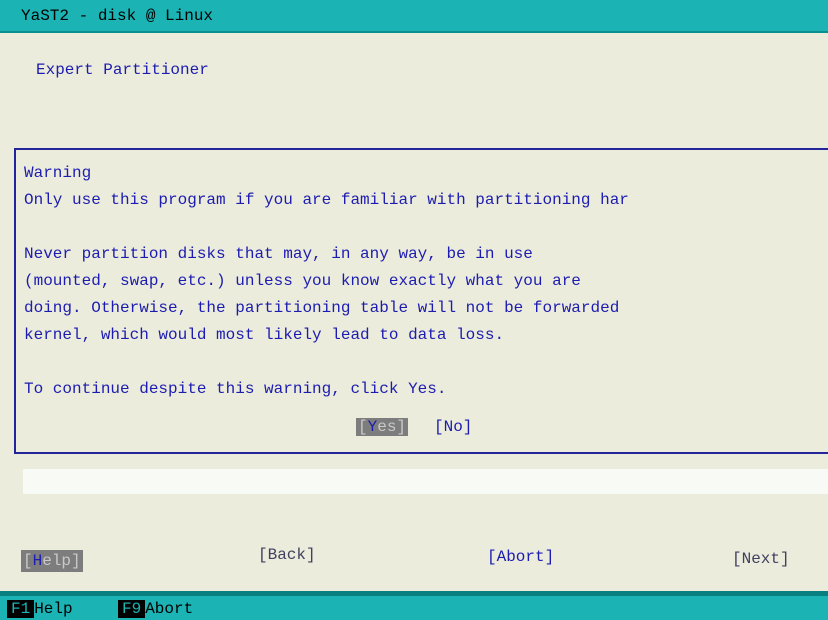  Describe the element at coordinates (287, 555) in the screenshot. I see `back-button: [Back]` at that location.